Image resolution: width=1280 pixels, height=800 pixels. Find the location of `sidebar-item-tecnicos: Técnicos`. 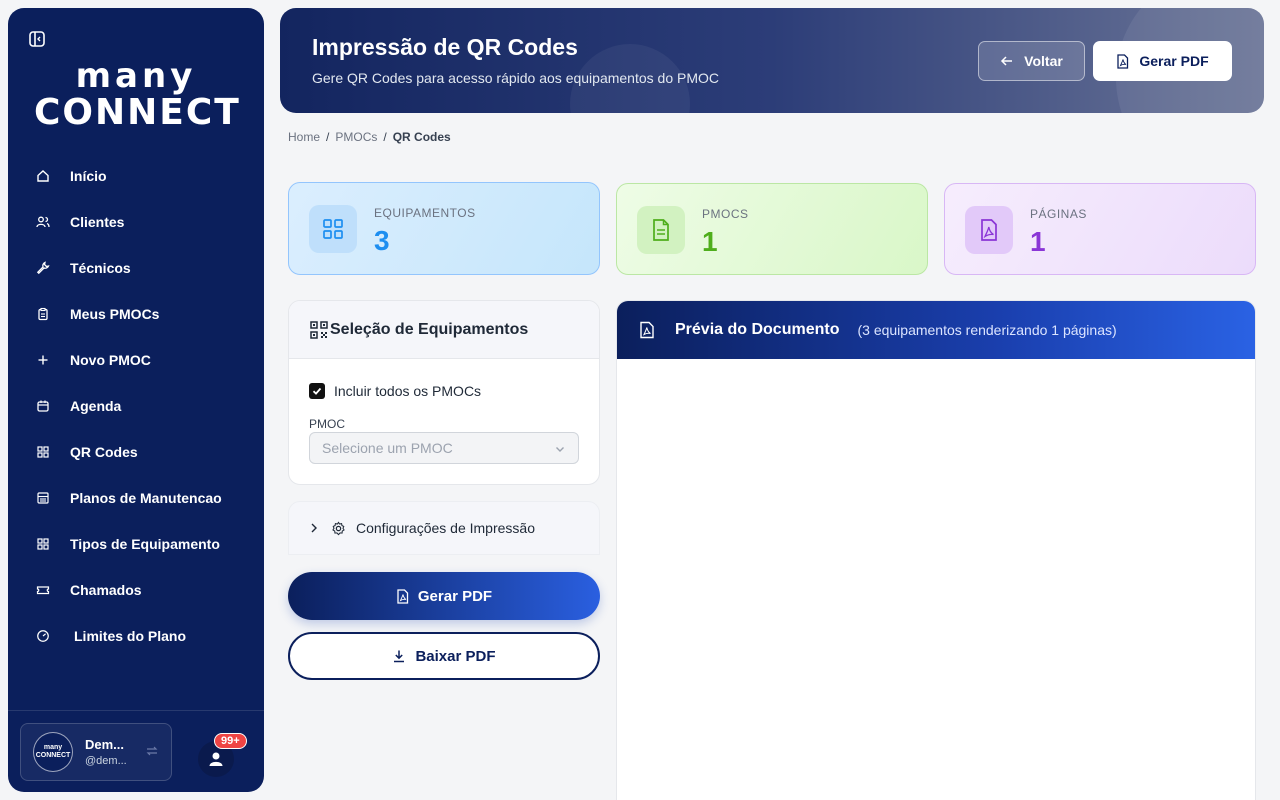

sidebar-item-tecnicos: Técnicos is located at coordinates (136, 268).